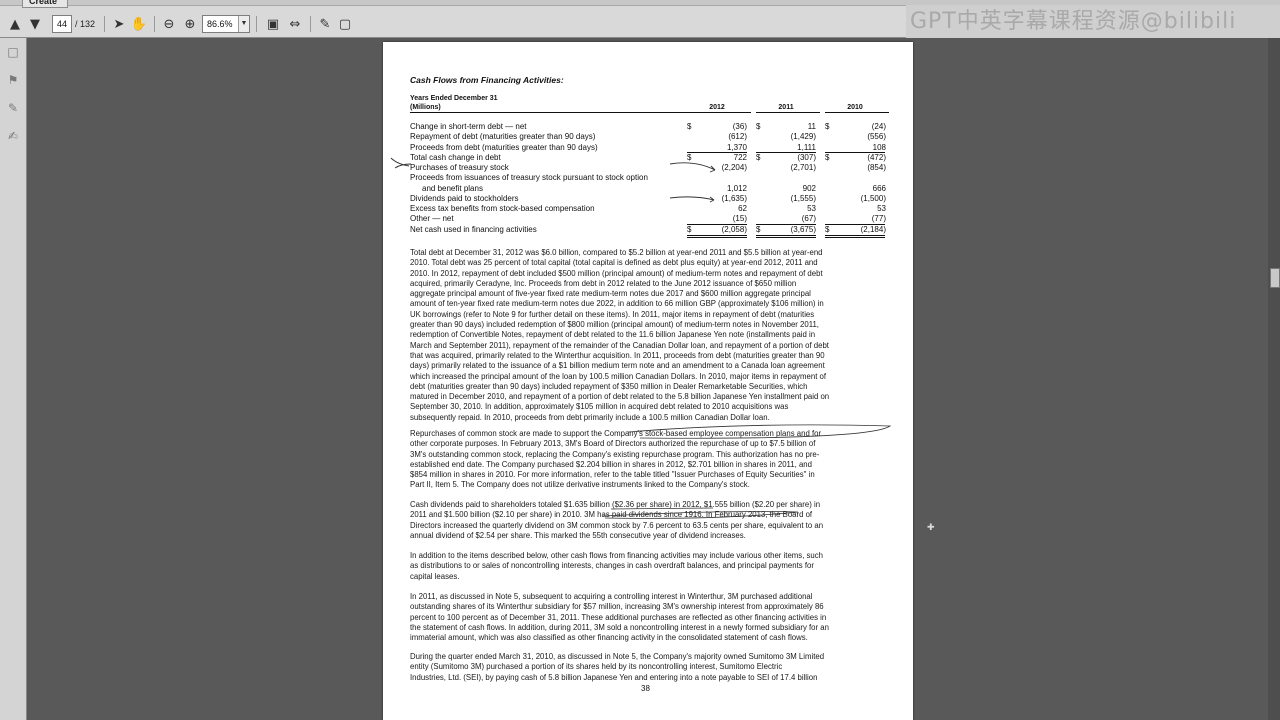  I want to click on row-label: Total cash change in debt, so click(455, 157).